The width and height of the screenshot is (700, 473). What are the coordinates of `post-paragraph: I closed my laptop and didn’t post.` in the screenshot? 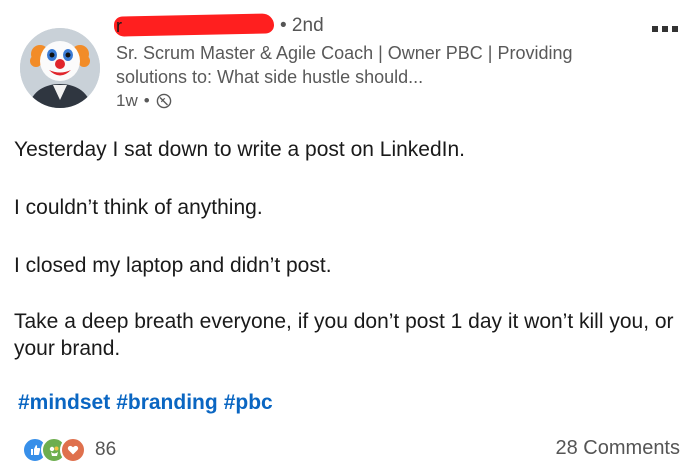 It's located at (173, 265).